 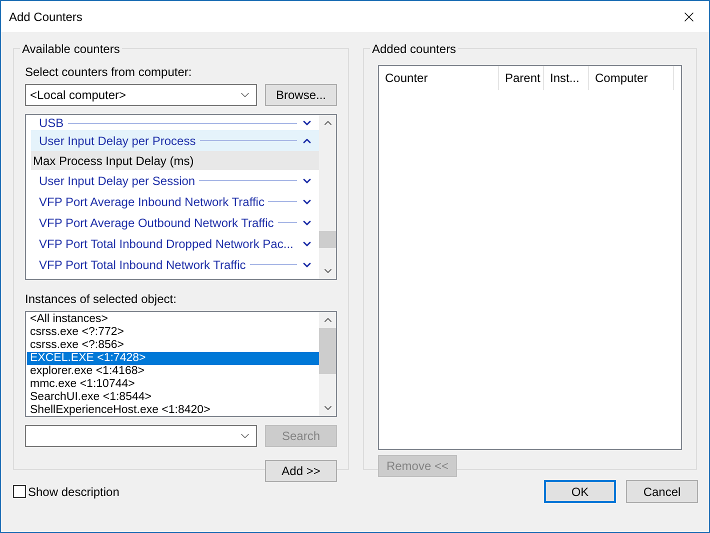 I want to click on instance-item: ShellExperienceHost.exe <1:8420>, so click(x=173, y=410).